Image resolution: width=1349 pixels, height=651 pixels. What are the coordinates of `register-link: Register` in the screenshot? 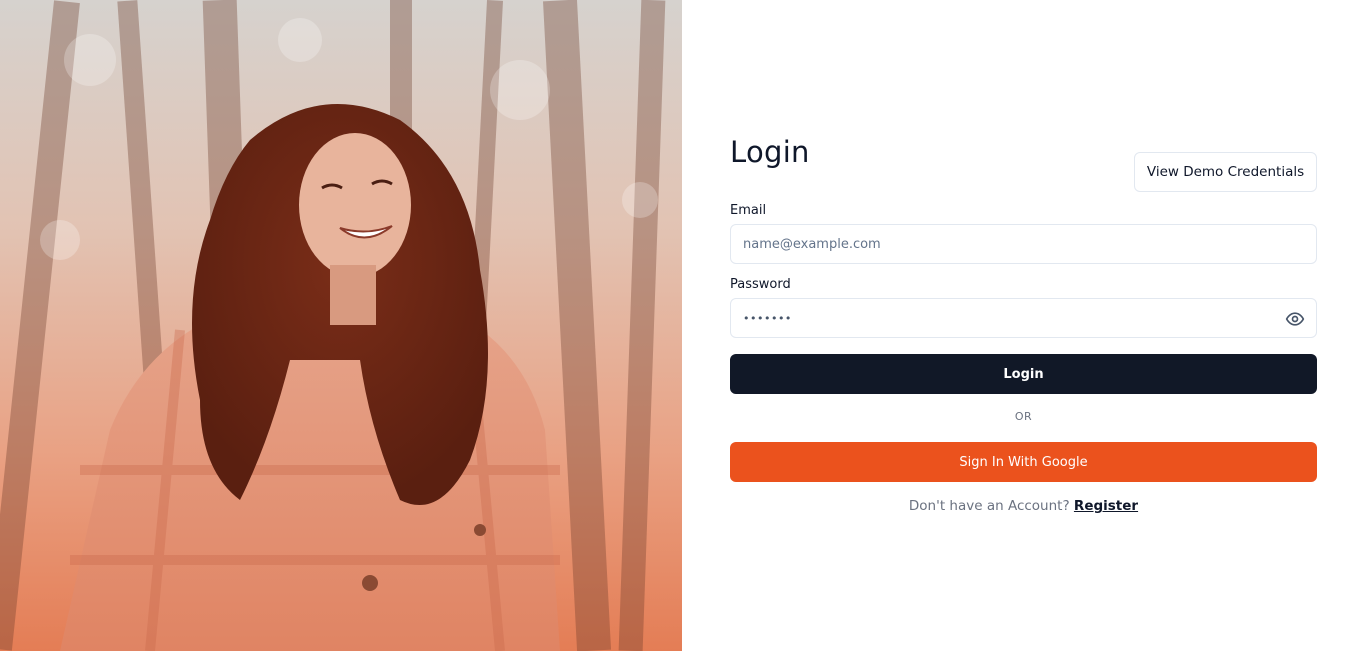 It's located at (1106, 506).